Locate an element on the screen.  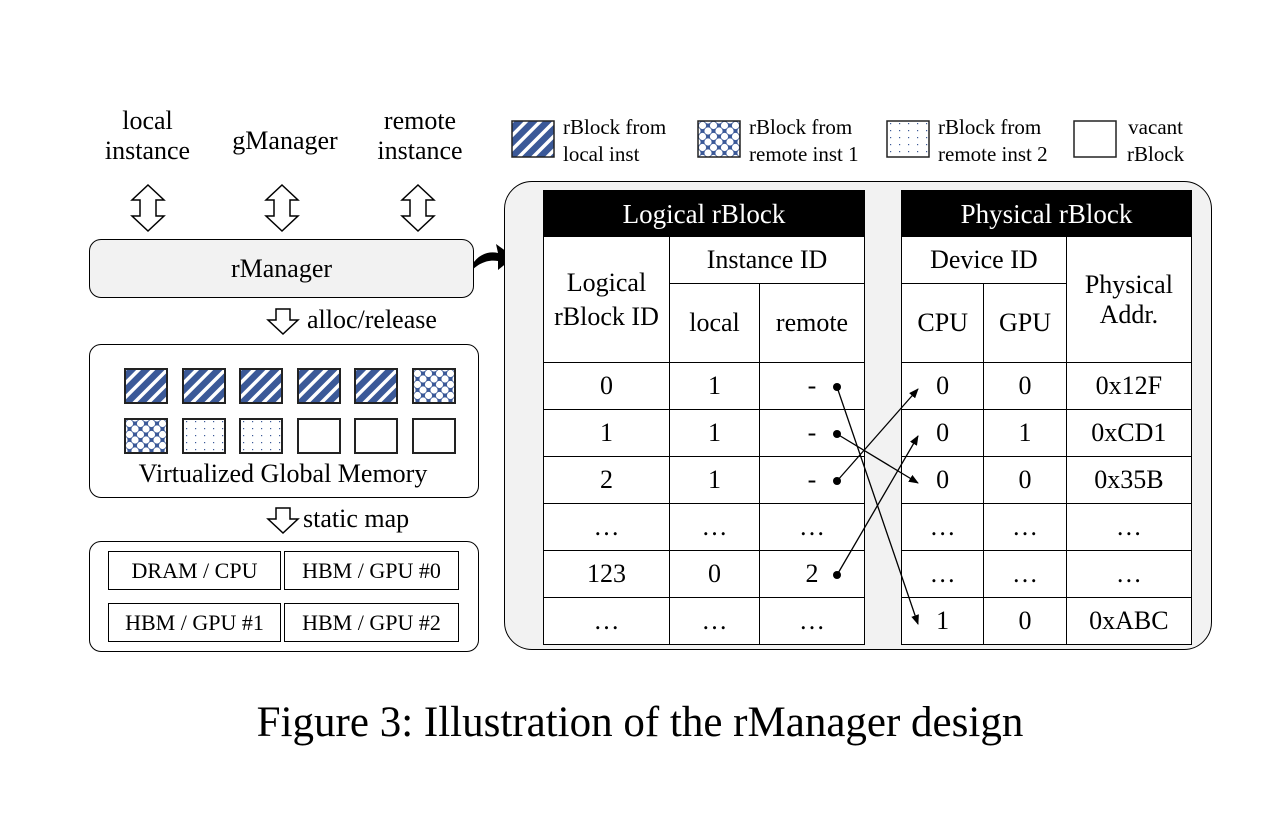
device-dram-cpu: DRAM / CPU is located at coordinates (194, 570).